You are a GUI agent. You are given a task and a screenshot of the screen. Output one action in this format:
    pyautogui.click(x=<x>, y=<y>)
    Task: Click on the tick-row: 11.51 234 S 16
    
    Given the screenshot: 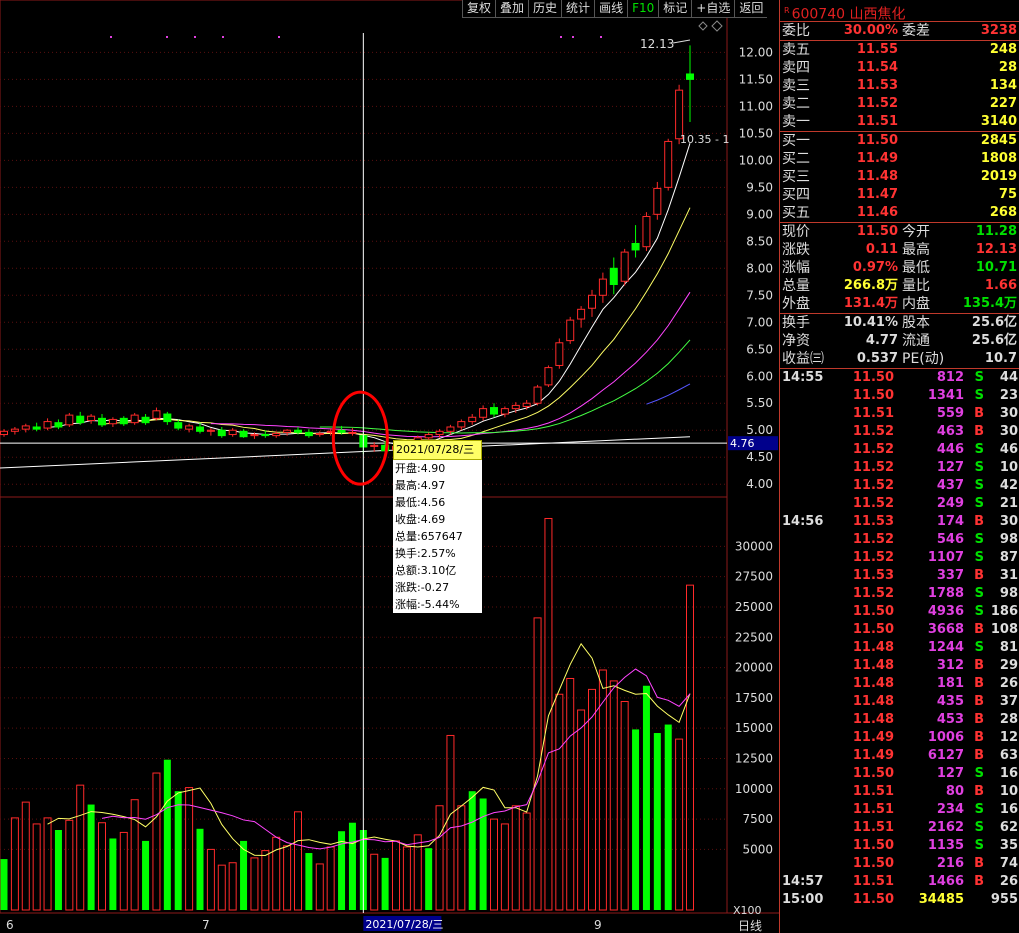 What is the action you would take?
    pyautogui.click(x=899, y=810)
    